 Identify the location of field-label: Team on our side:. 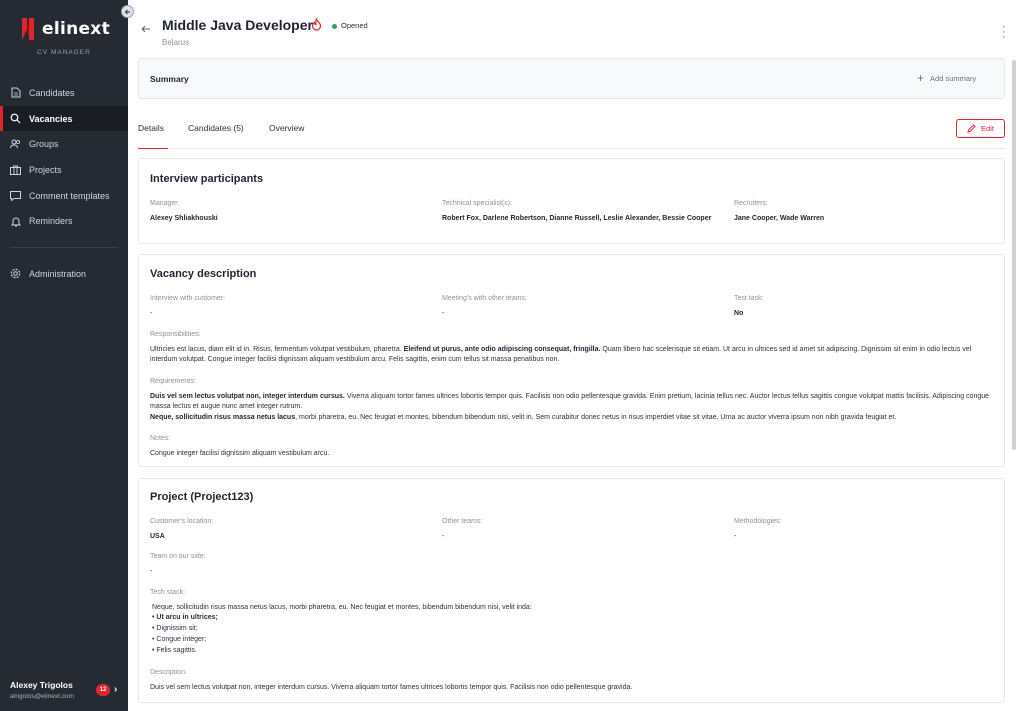
(178, 556).